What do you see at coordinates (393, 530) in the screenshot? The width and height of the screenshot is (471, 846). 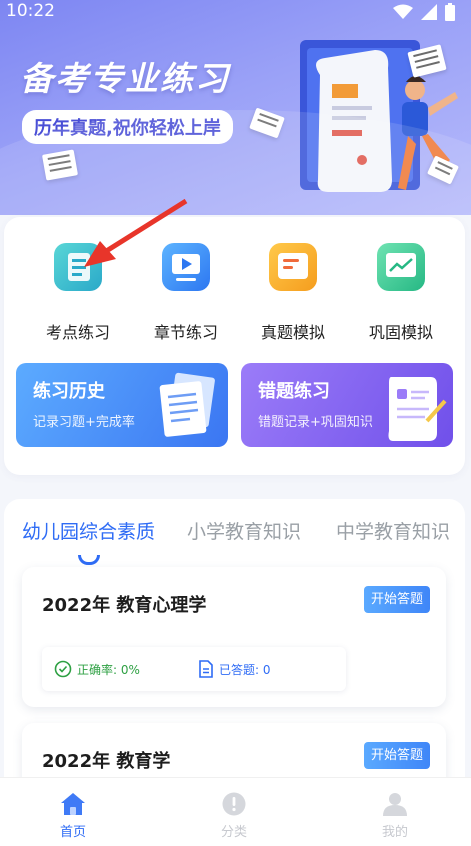 I see `tab-secondary-education: 中学教育知识` at bounding box center [393, 530].